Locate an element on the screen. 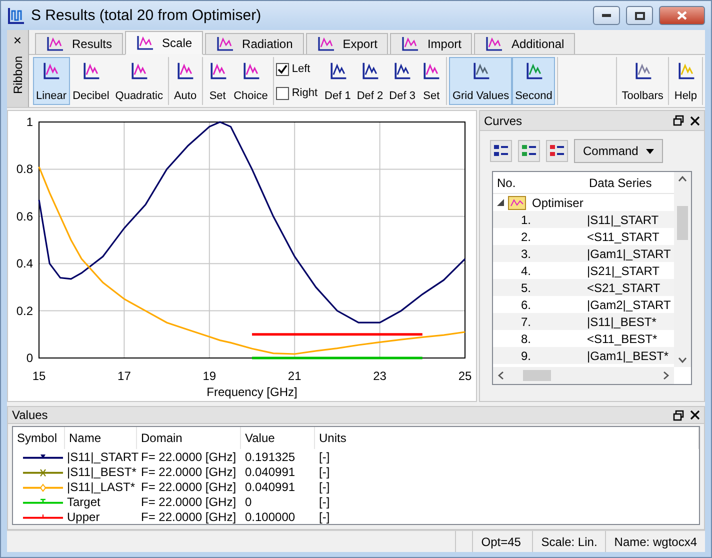 The height and width of the screenshot is (558, 712). series-name: <S11_BEST* is located at coordinates (629, 339).